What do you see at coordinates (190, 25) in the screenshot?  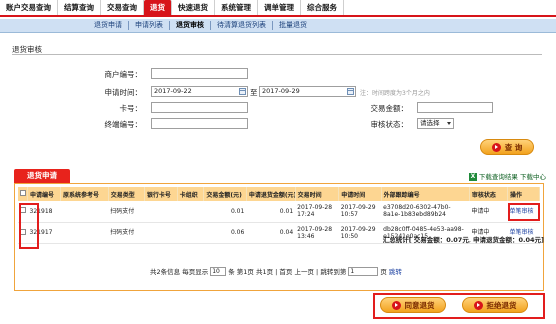 I see `subnav-refund-review: 退货审核` at bounding box center [190, 25].